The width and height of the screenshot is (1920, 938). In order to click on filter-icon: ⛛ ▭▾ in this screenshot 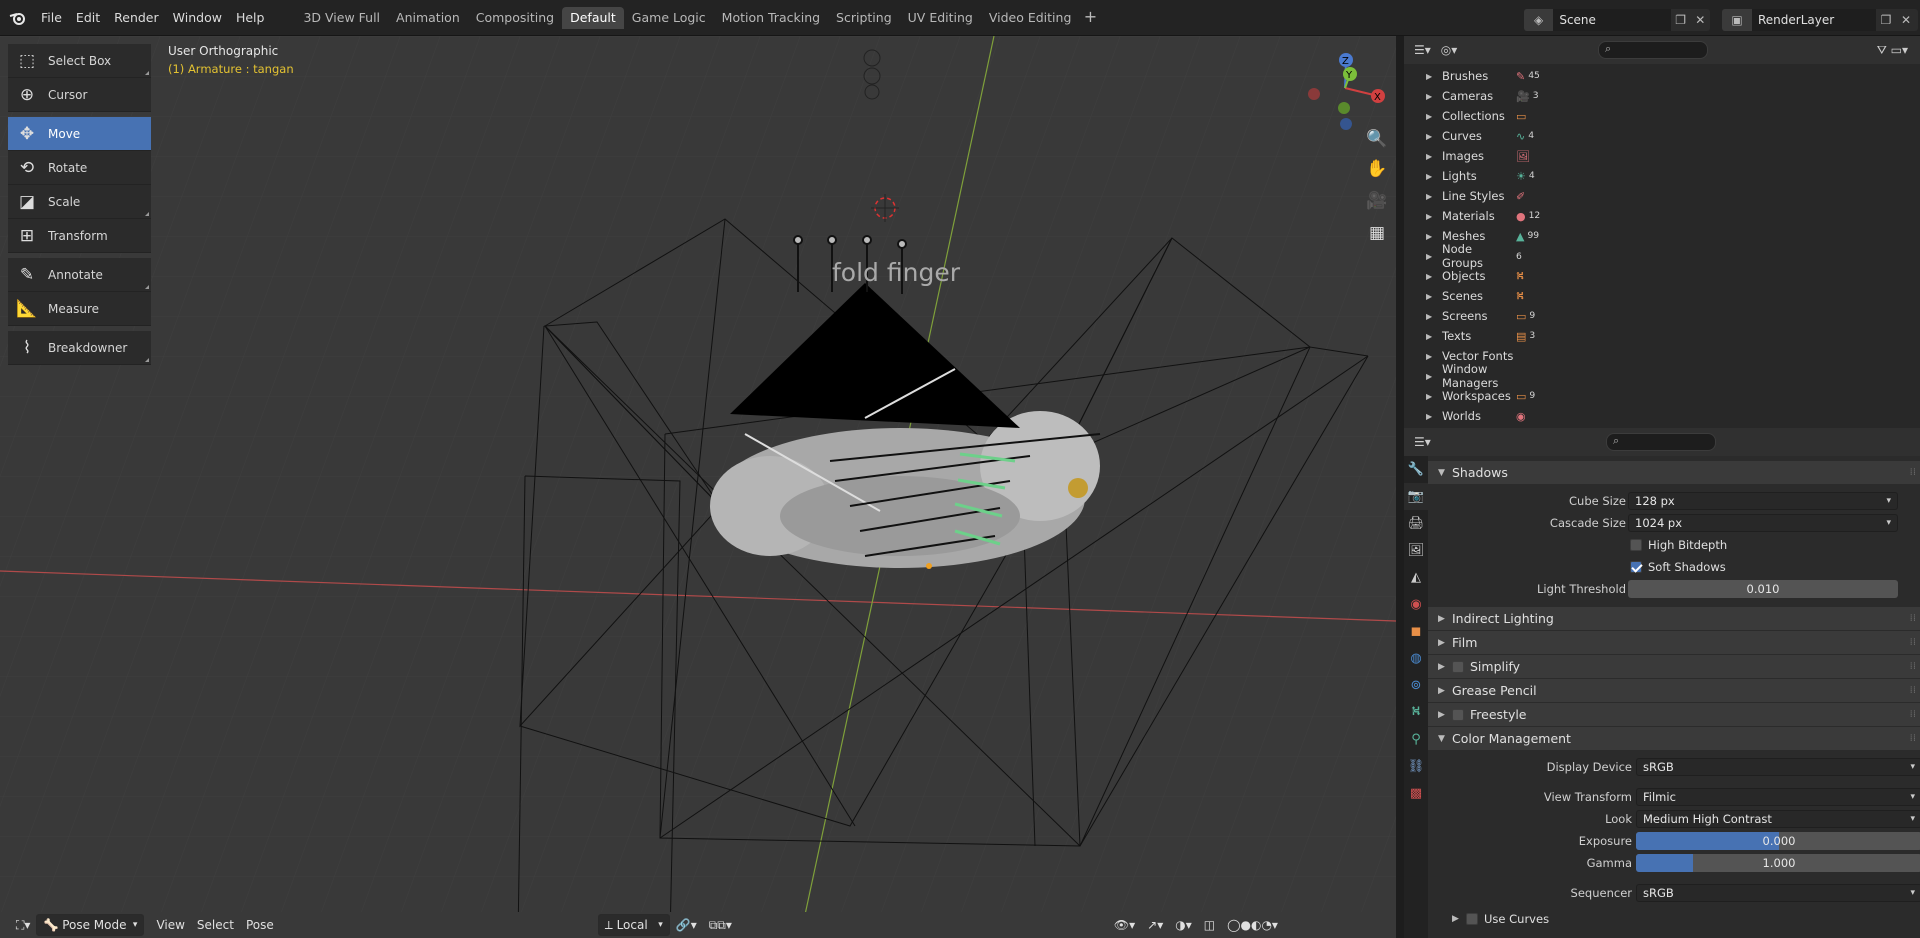, I will do `click(1892, 50)`.